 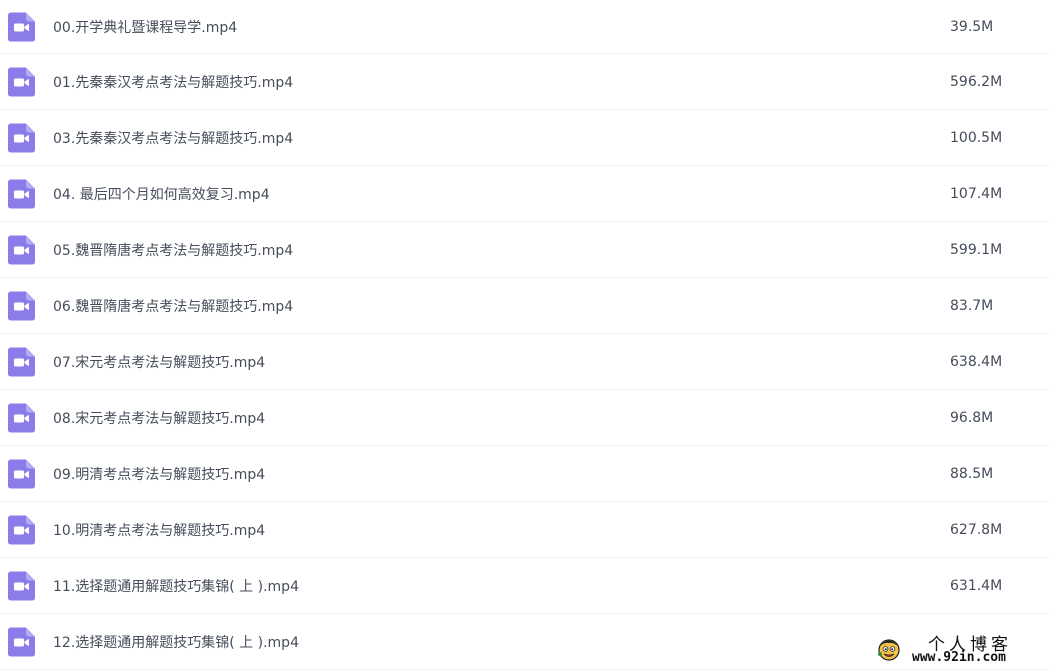 I want to click on file-size: 596.2M, so click(x=976, y=81).